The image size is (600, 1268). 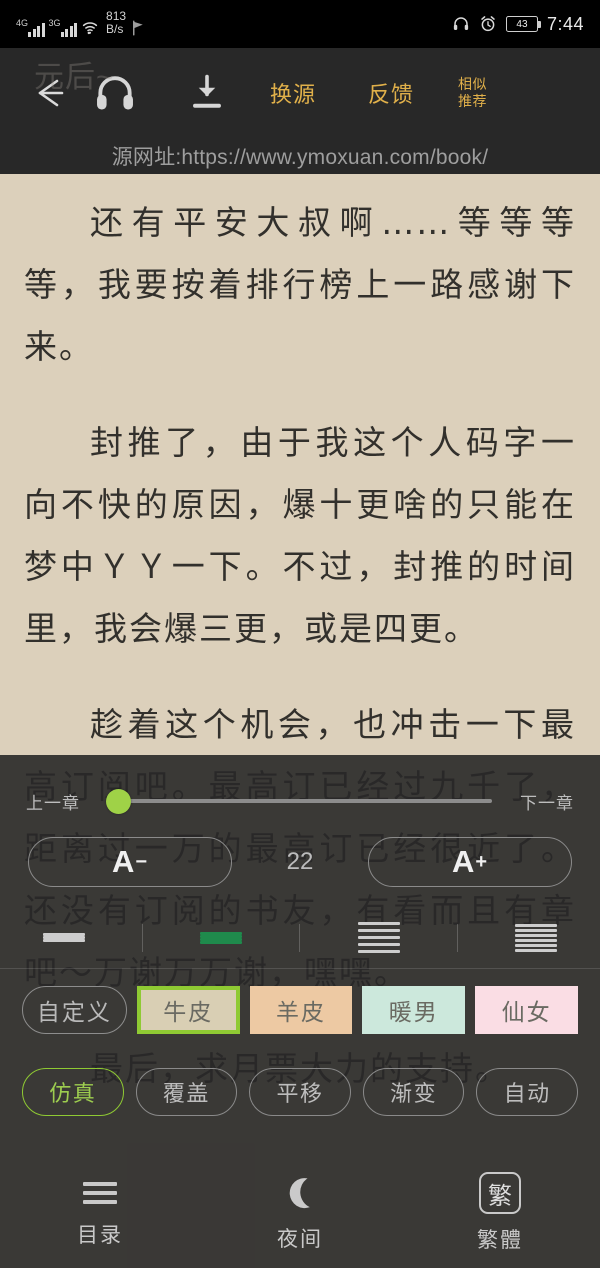 I want to click on download-icon, so click(x=207, y=91).